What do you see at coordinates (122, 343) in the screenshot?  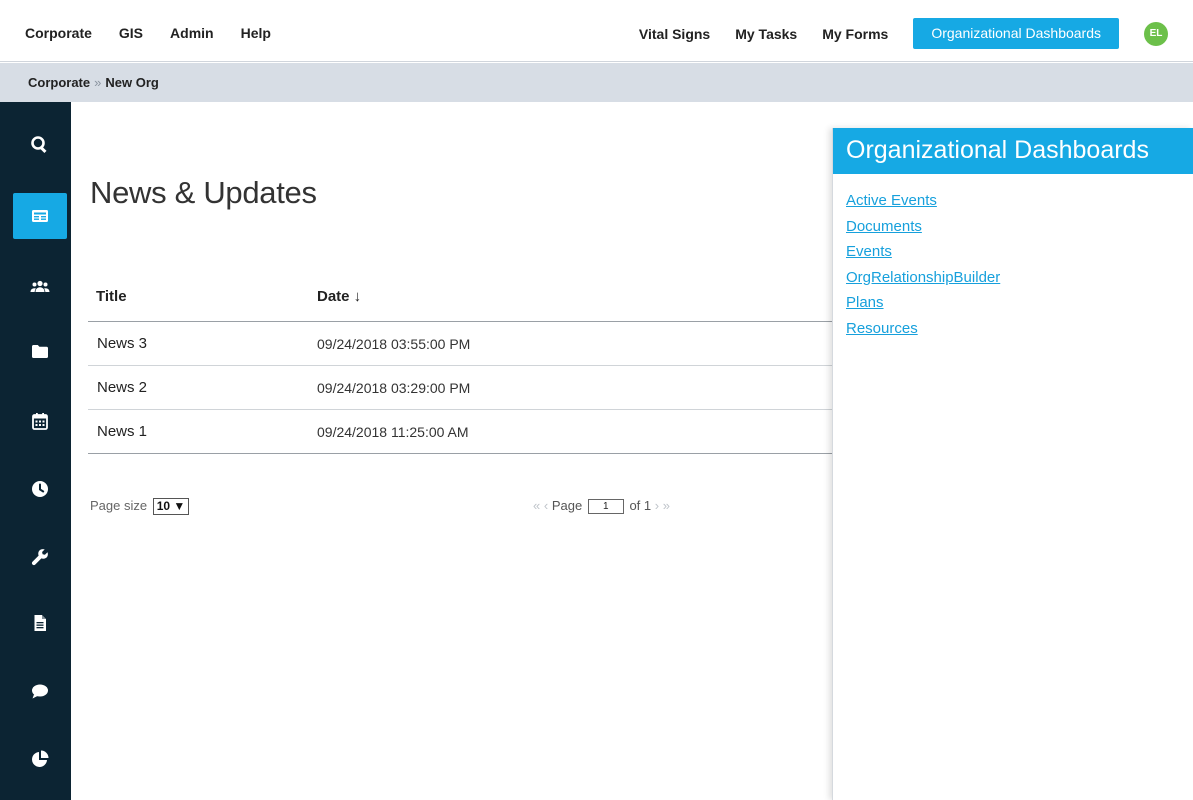 I see `news-title: News 3` at bounding box center [122, 343].